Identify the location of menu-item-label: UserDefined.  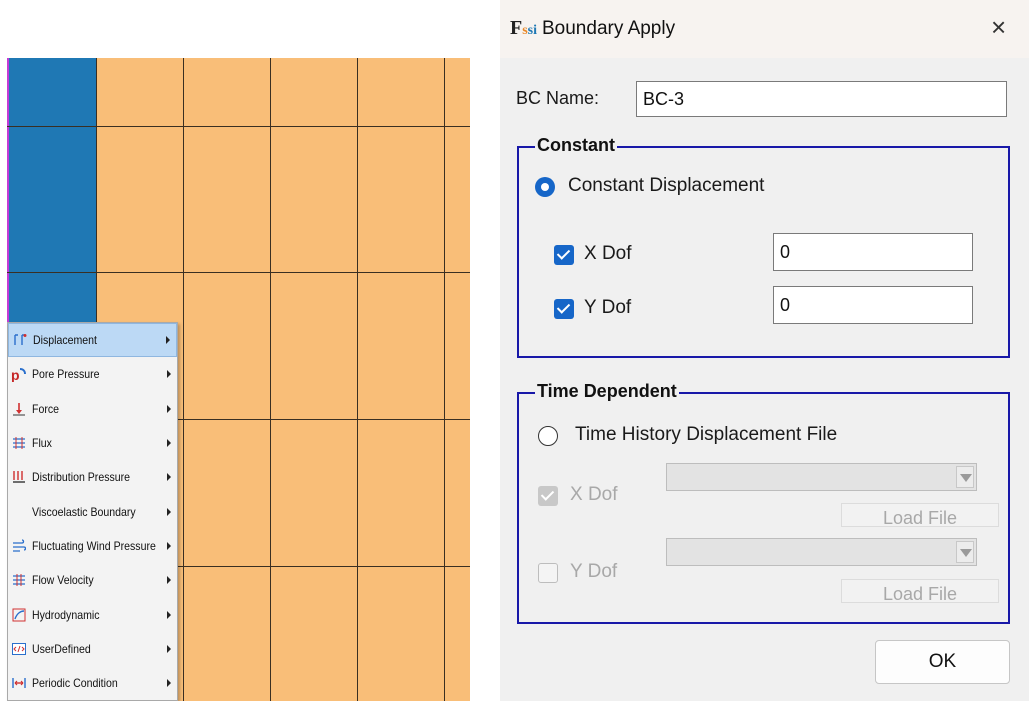
(61, 648).